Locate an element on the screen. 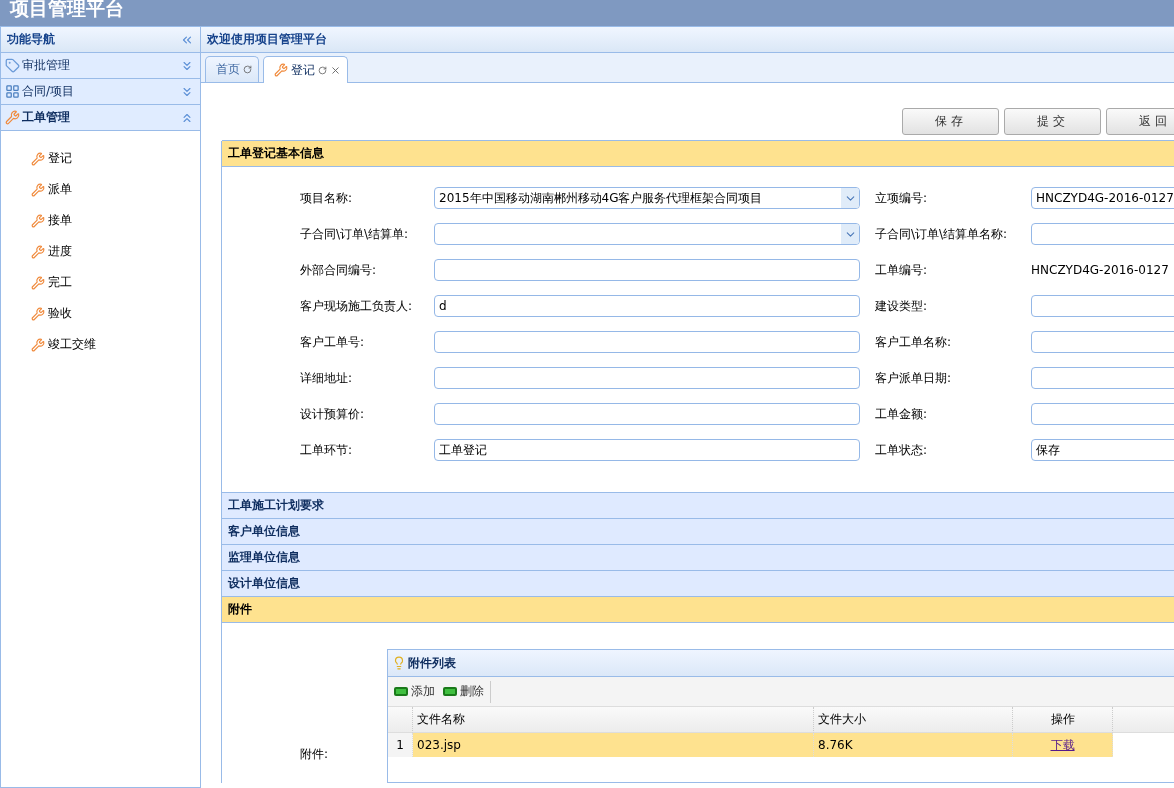  row-number: 1 is located at coordinates (400, 745).